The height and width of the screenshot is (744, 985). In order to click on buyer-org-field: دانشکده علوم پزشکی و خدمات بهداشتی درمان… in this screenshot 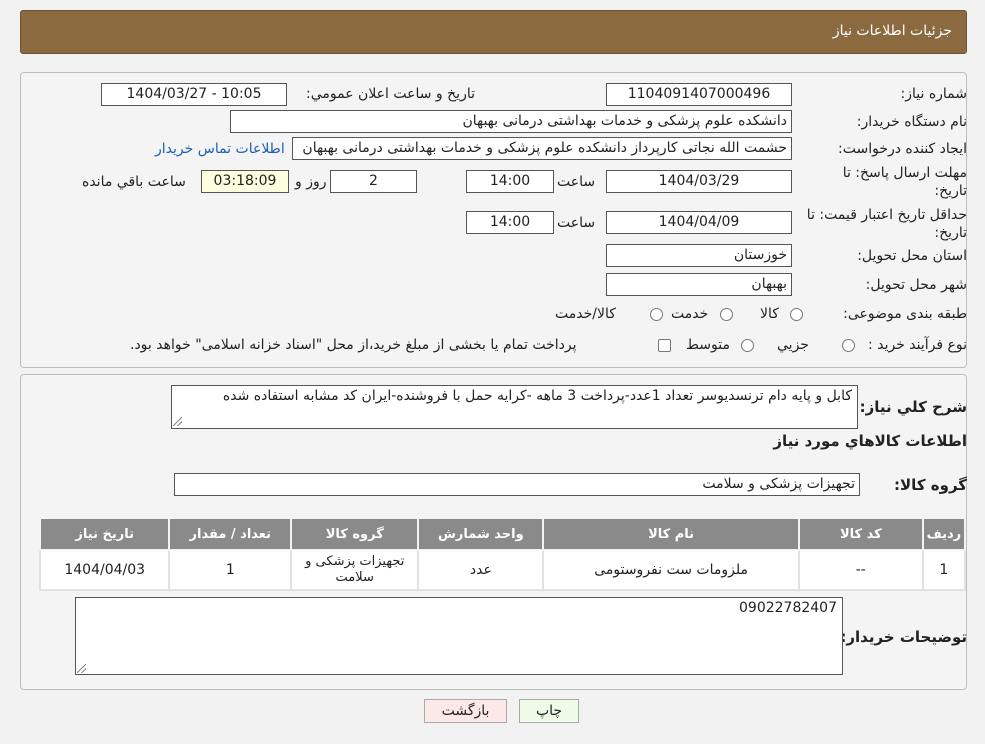, I will do `click(511, 121)`.